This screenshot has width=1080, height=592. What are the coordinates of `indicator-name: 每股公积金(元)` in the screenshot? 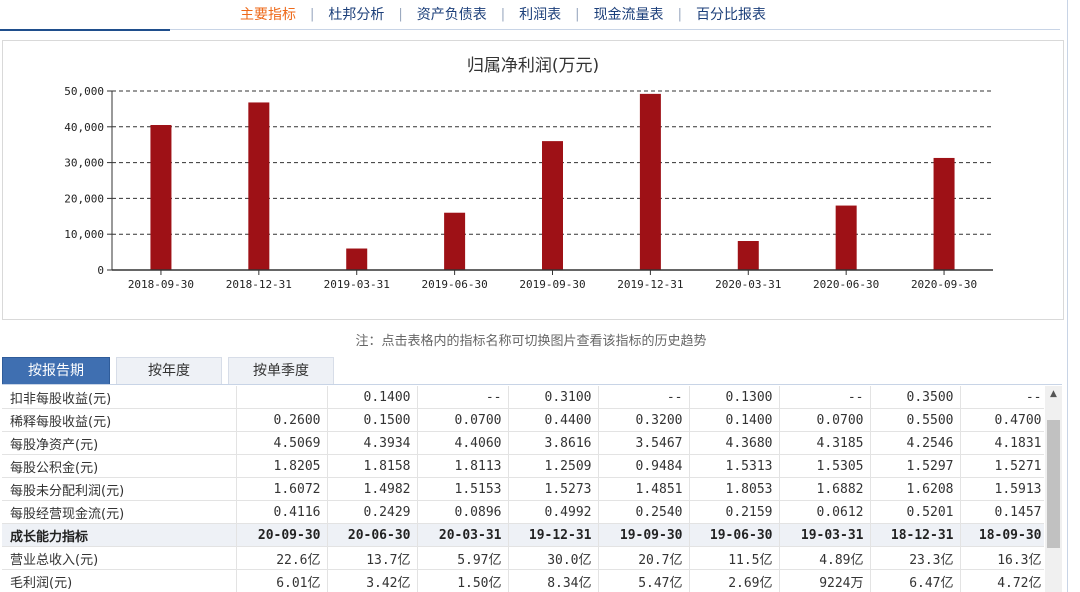 It's located at (119, 466).